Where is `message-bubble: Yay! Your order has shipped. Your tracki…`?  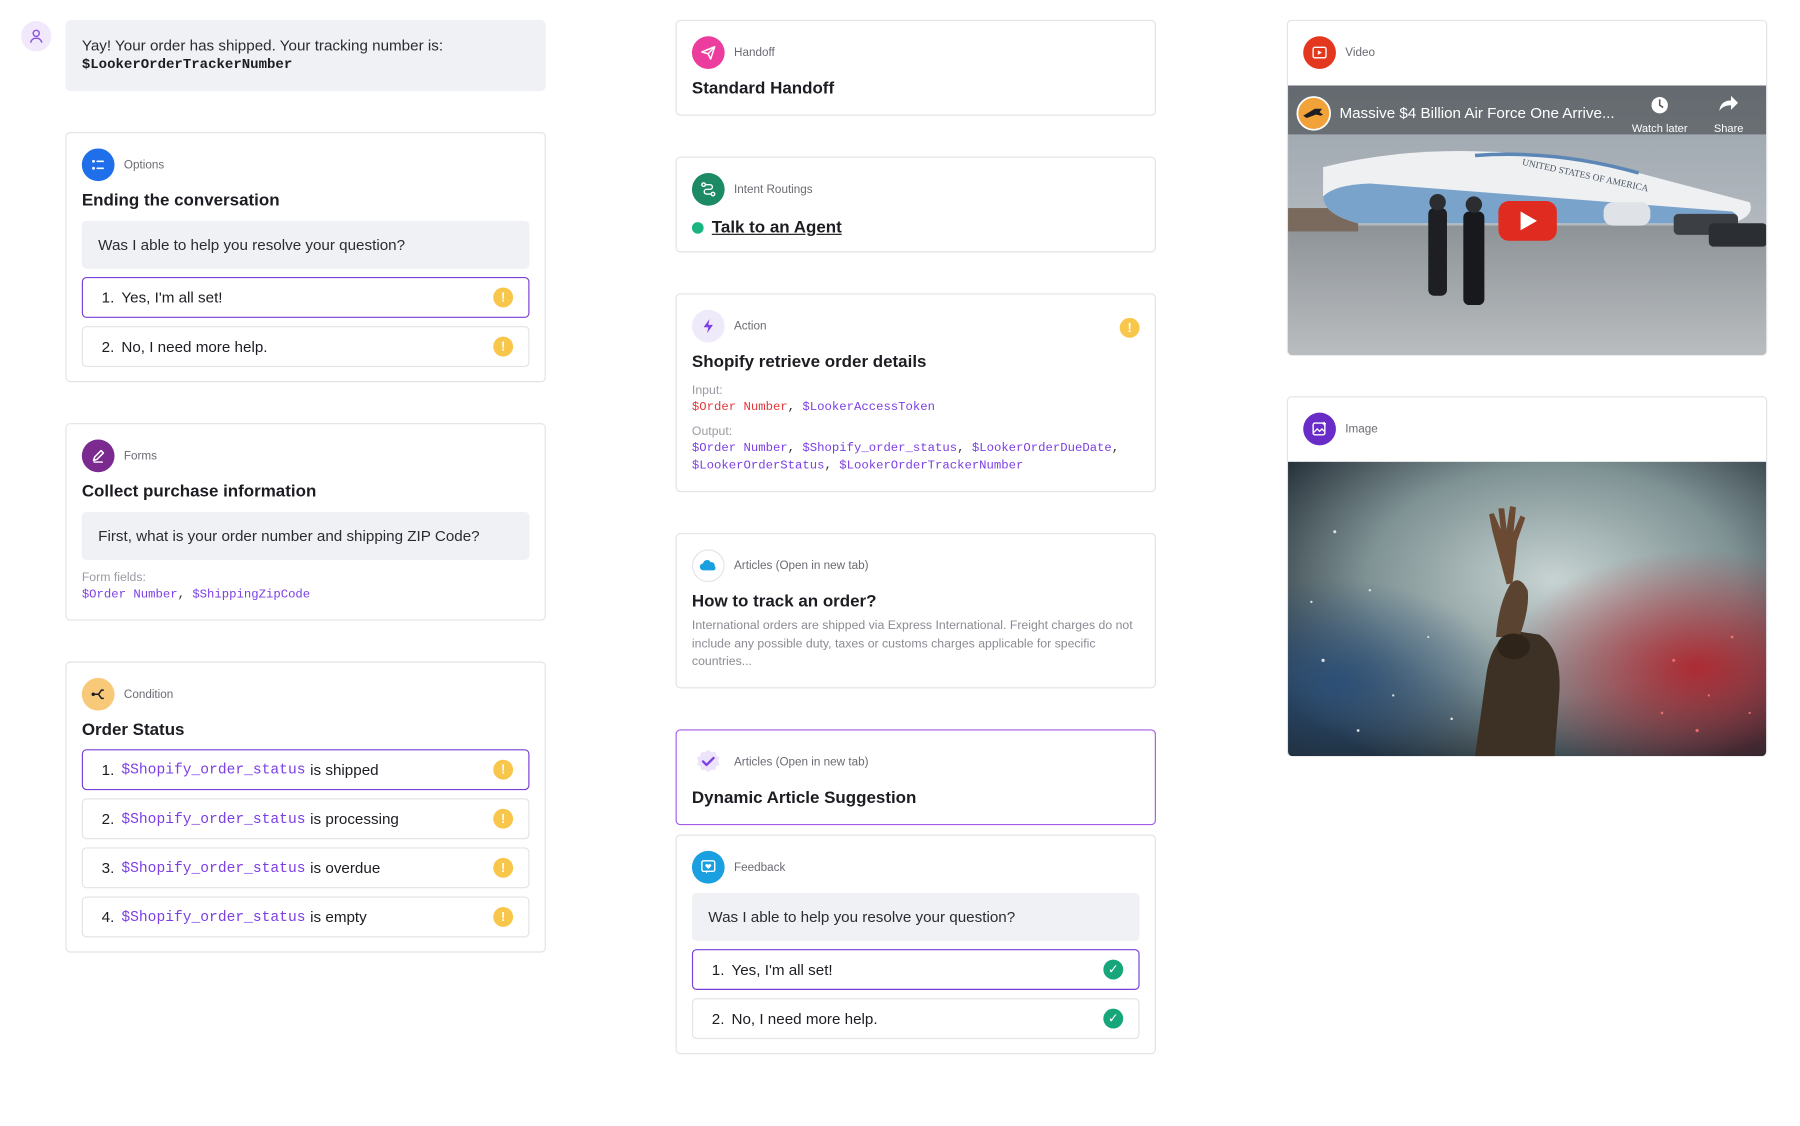 message-bubble: Yay! Your order has shipped. Your tracki… is located at coordinates (305, 55).